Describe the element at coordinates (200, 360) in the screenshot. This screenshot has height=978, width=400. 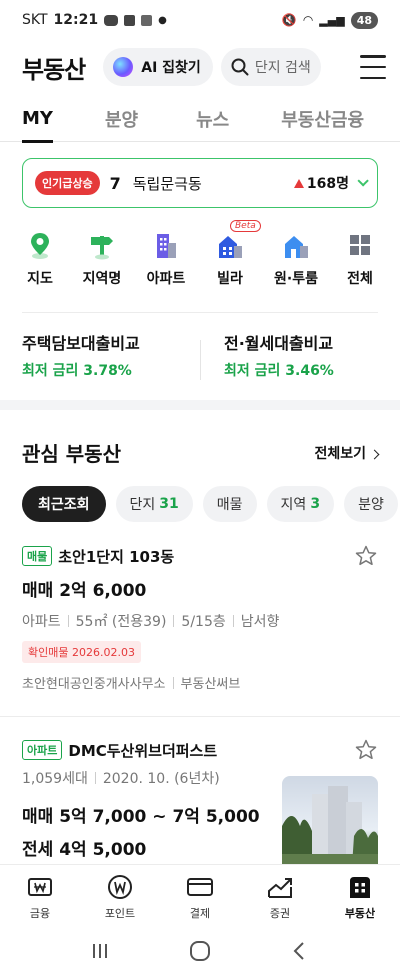
I see `divider` at that location.